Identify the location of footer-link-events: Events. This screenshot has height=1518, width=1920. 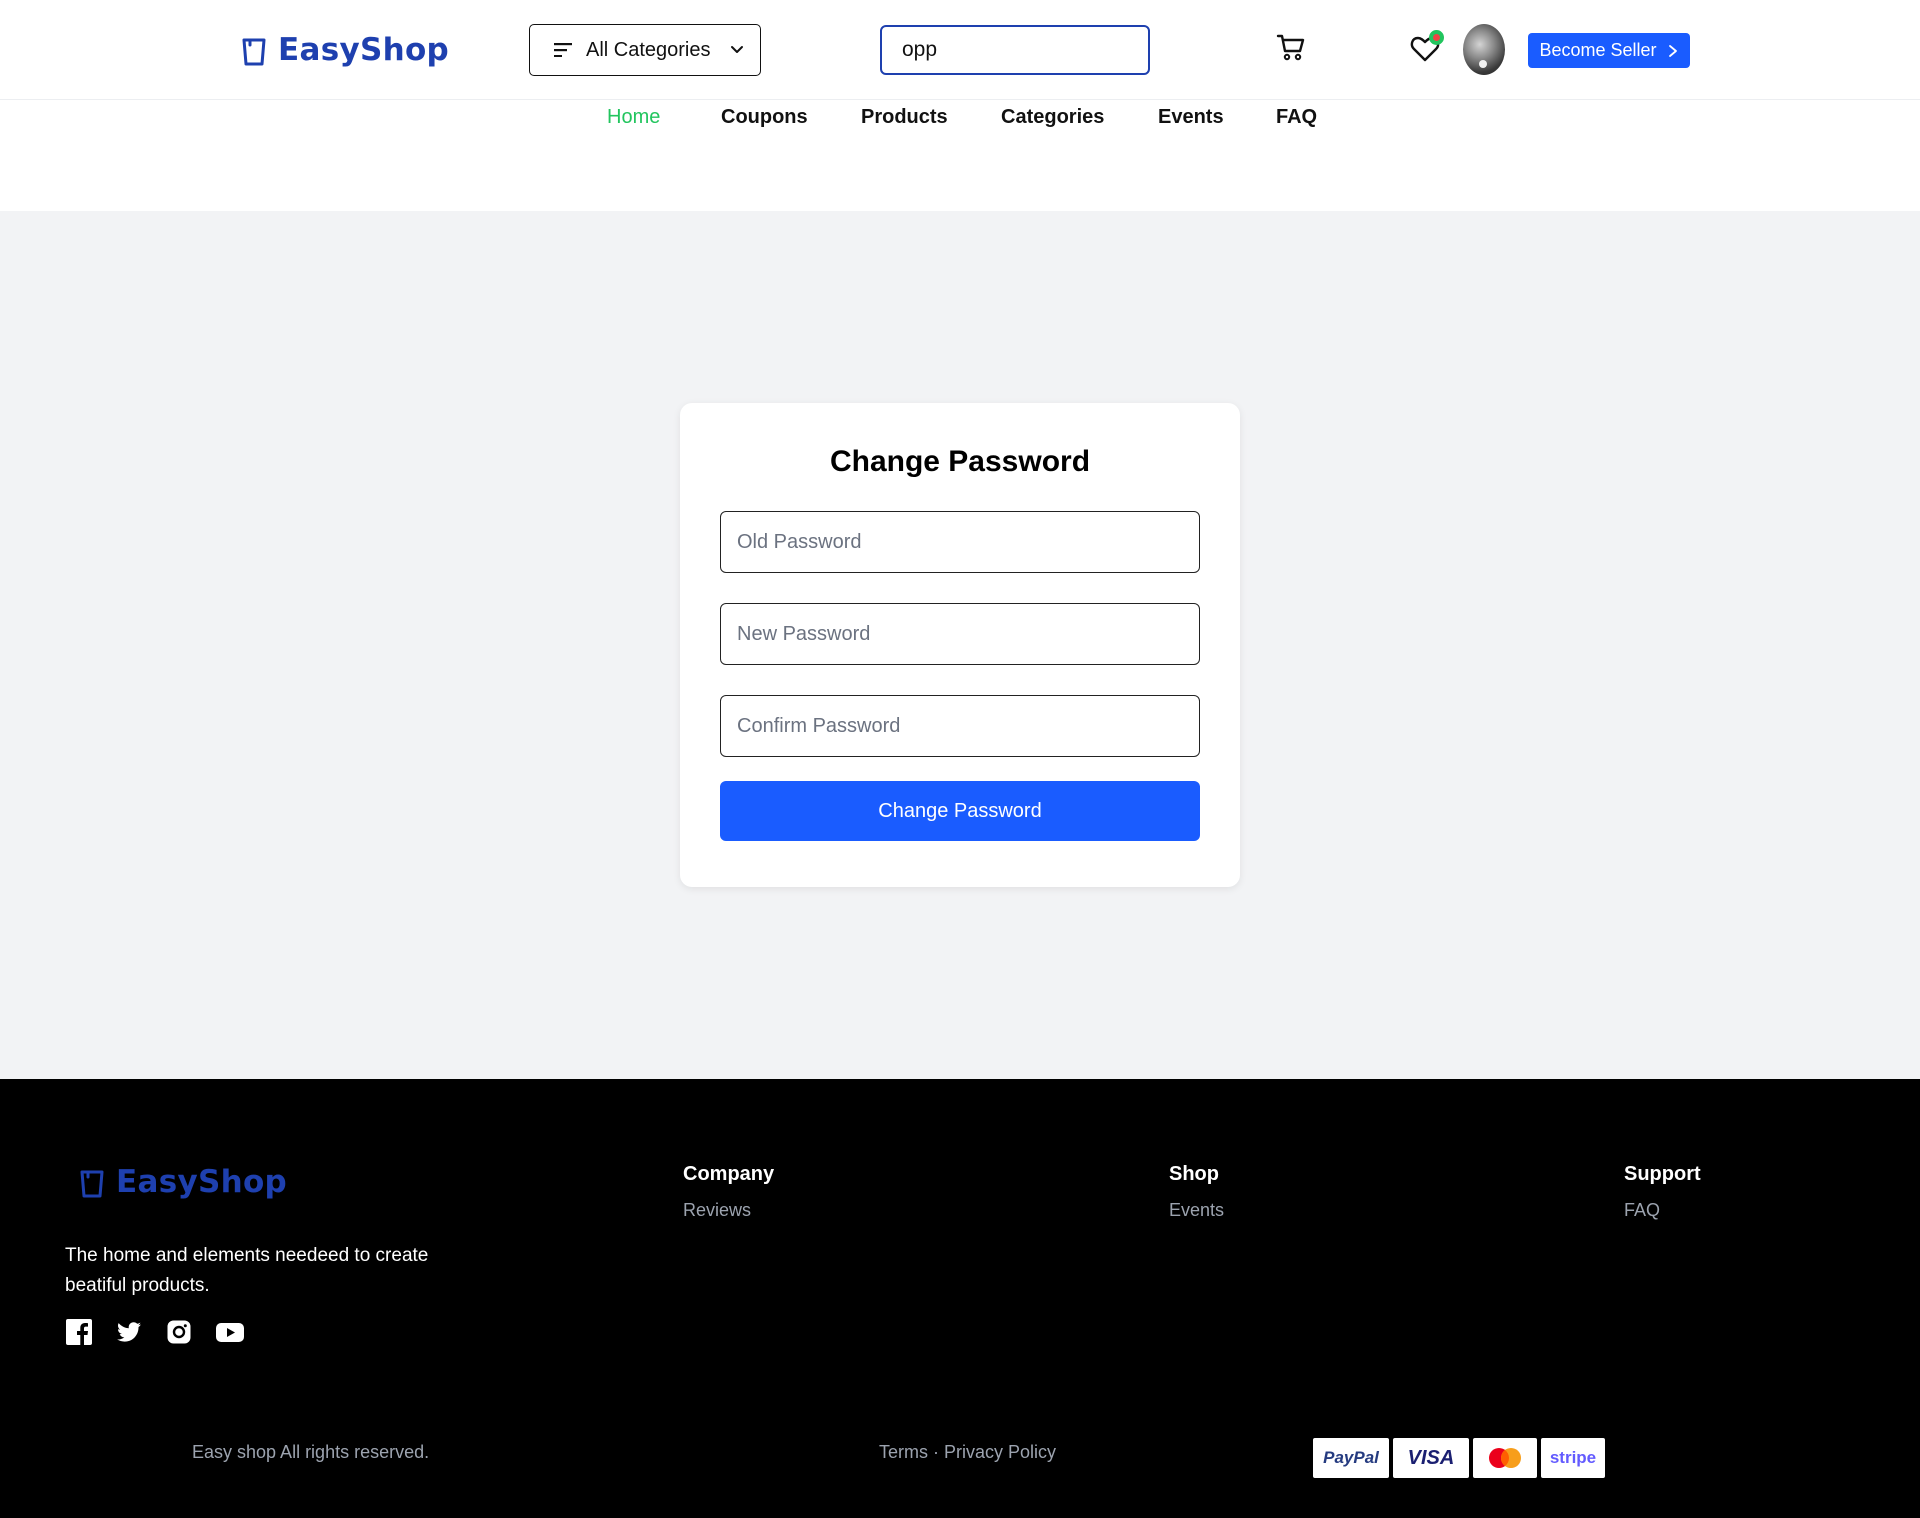
(1196, 1210).